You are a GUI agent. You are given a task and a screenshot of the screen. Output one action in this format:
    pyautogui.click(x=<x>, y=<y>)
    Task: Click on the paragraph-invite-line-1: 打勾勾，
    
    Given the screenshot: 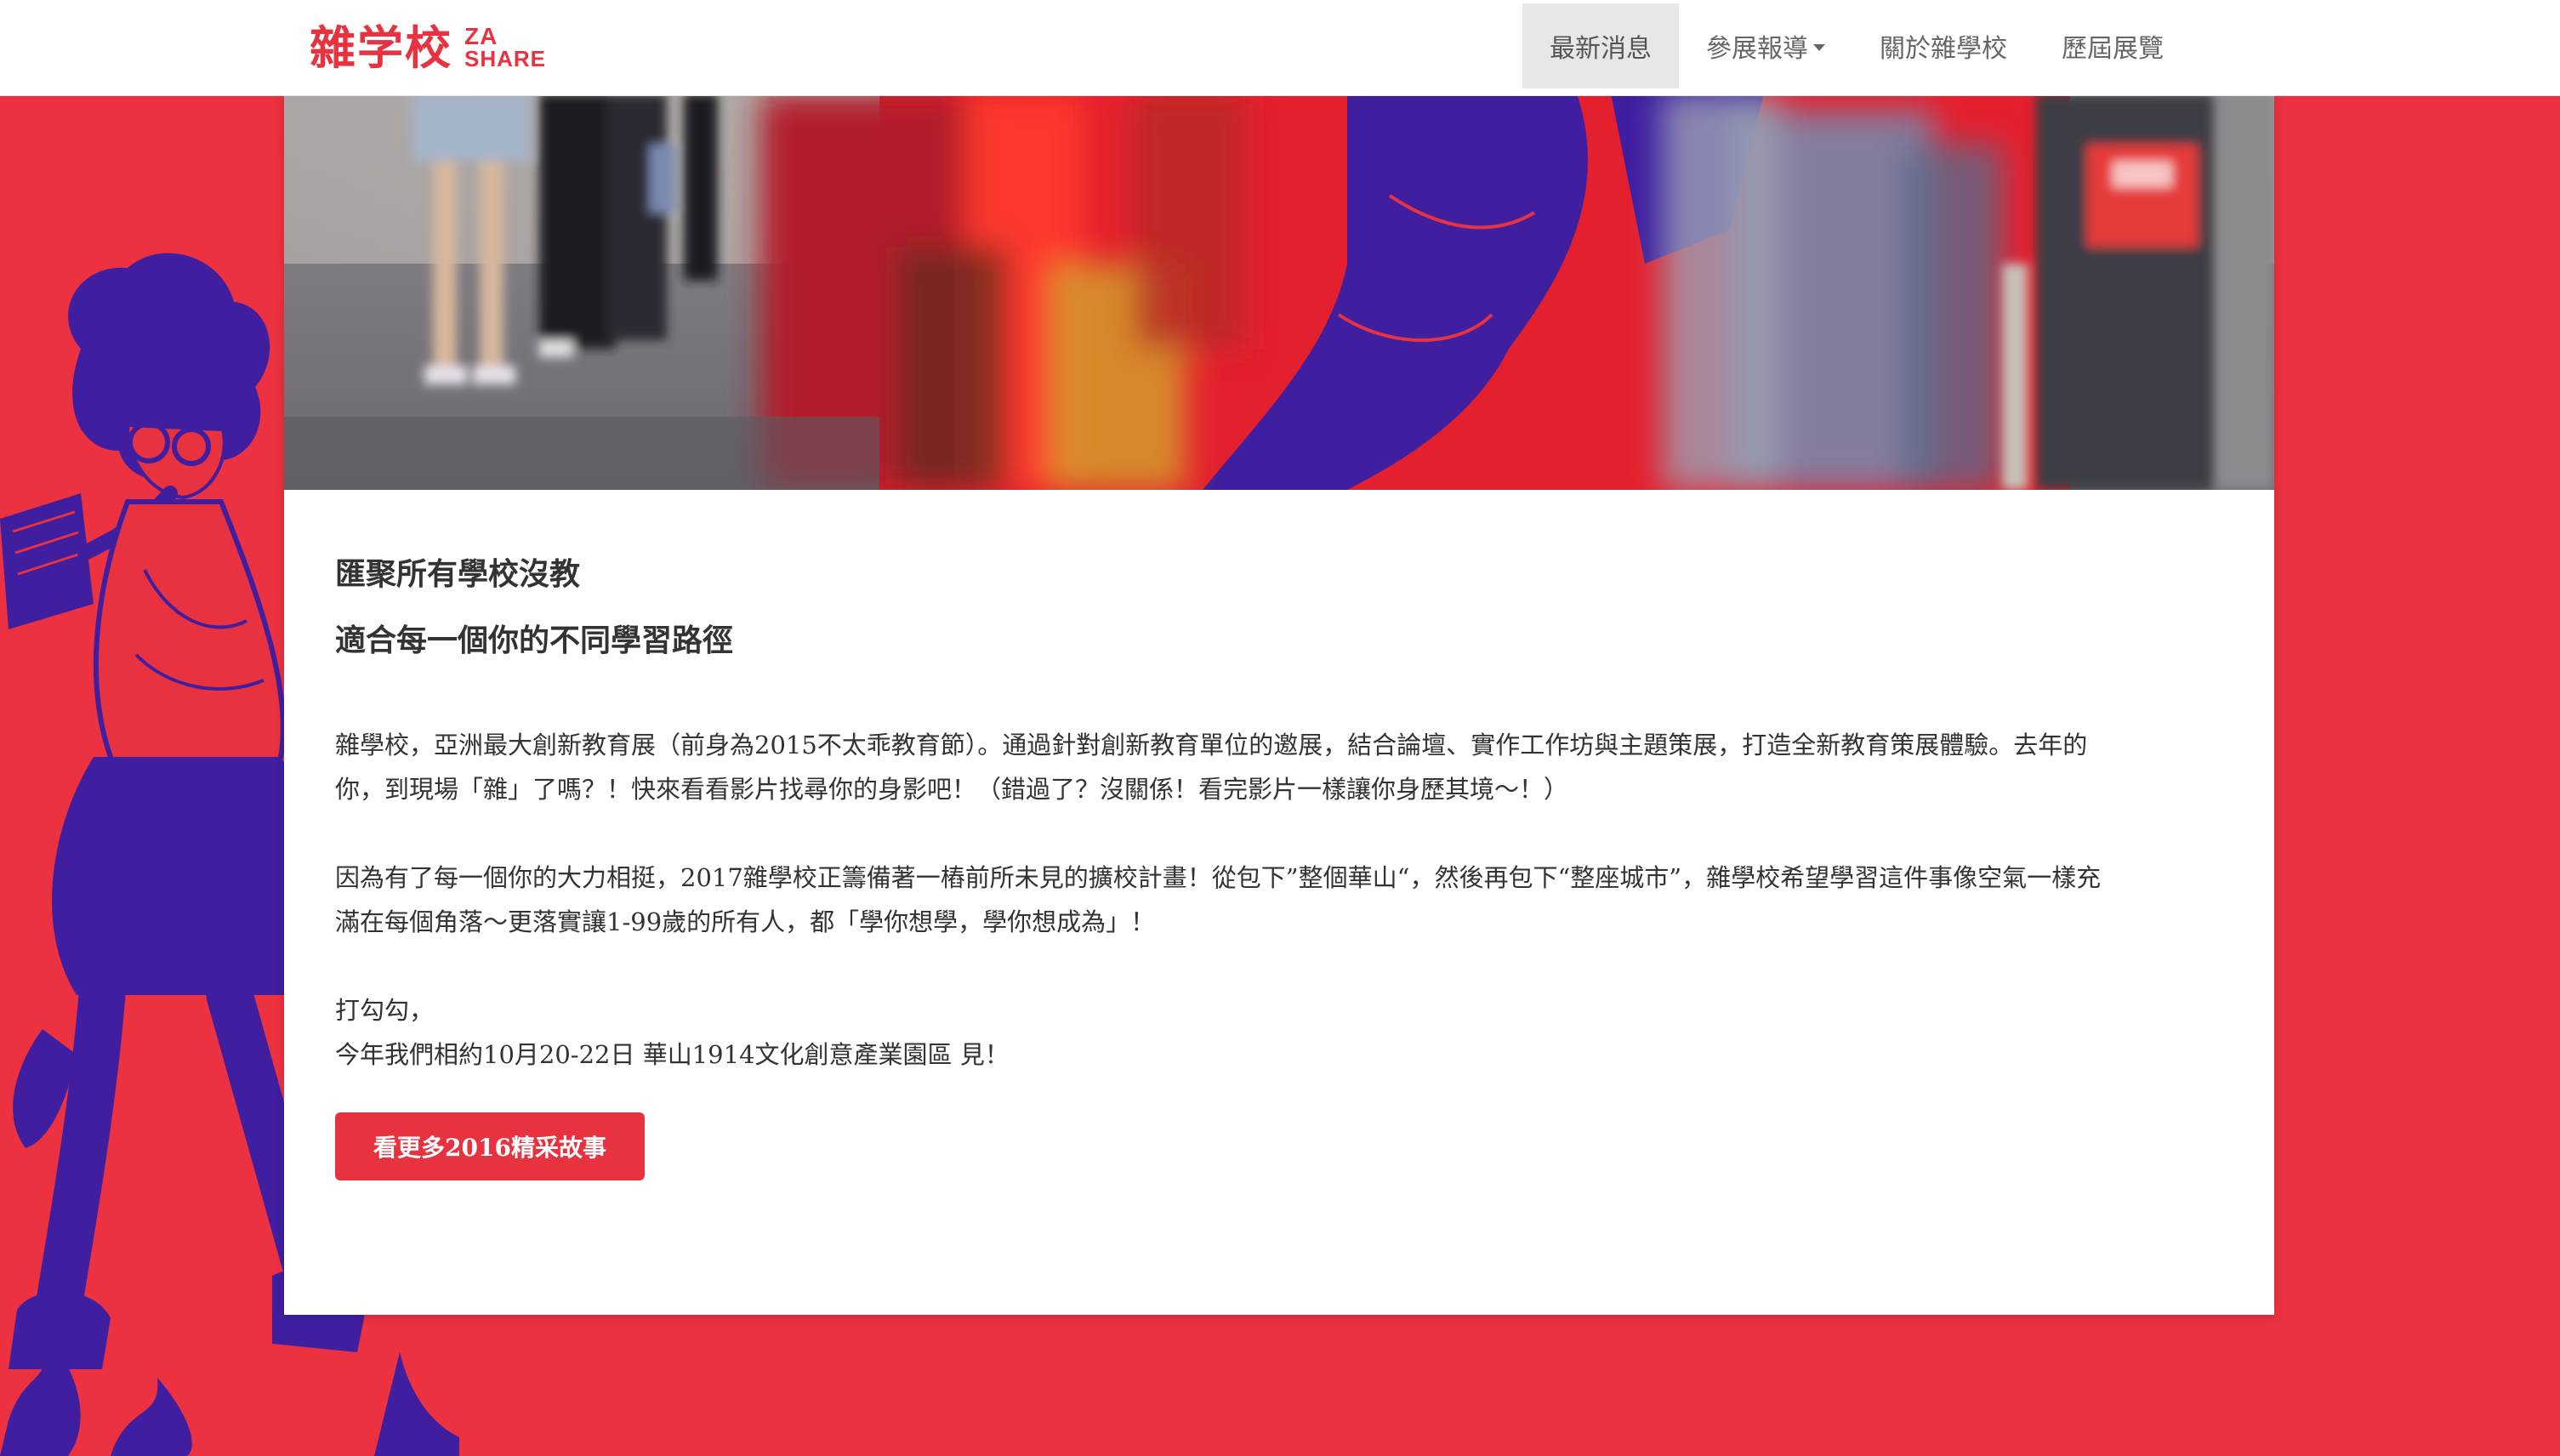 What is the action you would take?
    pyautogui.click(x=385, y=1010)
    